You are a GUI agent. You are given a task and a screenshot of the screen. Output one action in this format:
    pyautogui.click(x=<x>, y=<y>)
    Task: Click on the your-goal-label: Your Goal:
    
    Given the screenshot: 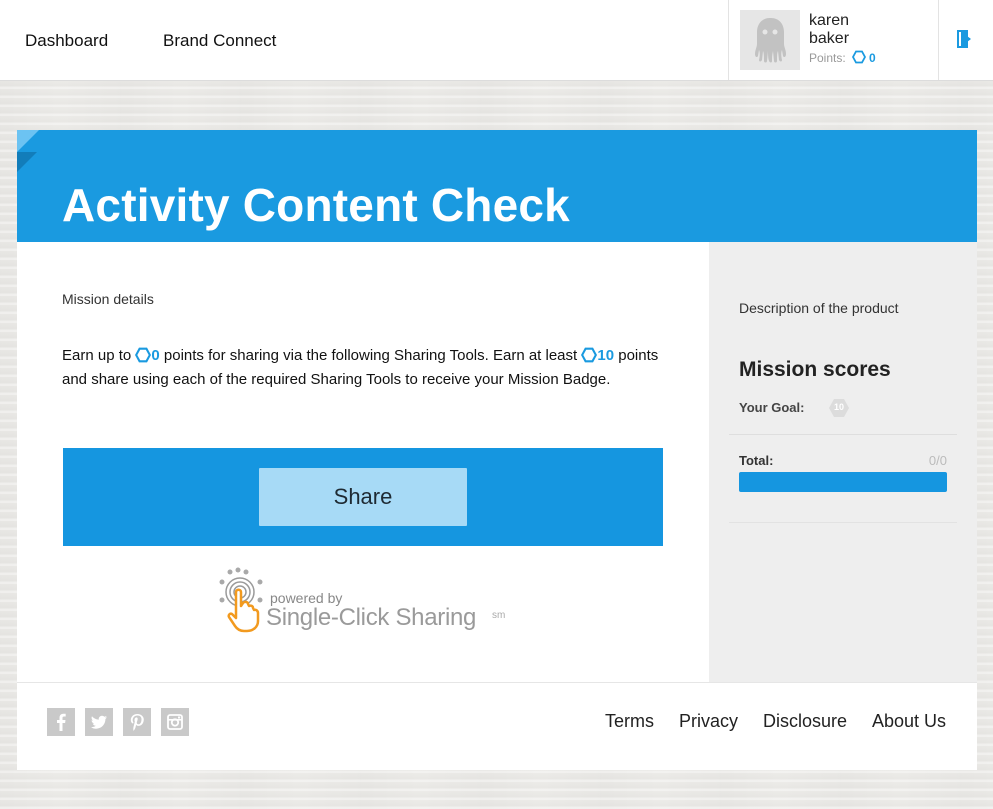 What is the action you would take?
    pyautogui.click(x=772, y=407)
    